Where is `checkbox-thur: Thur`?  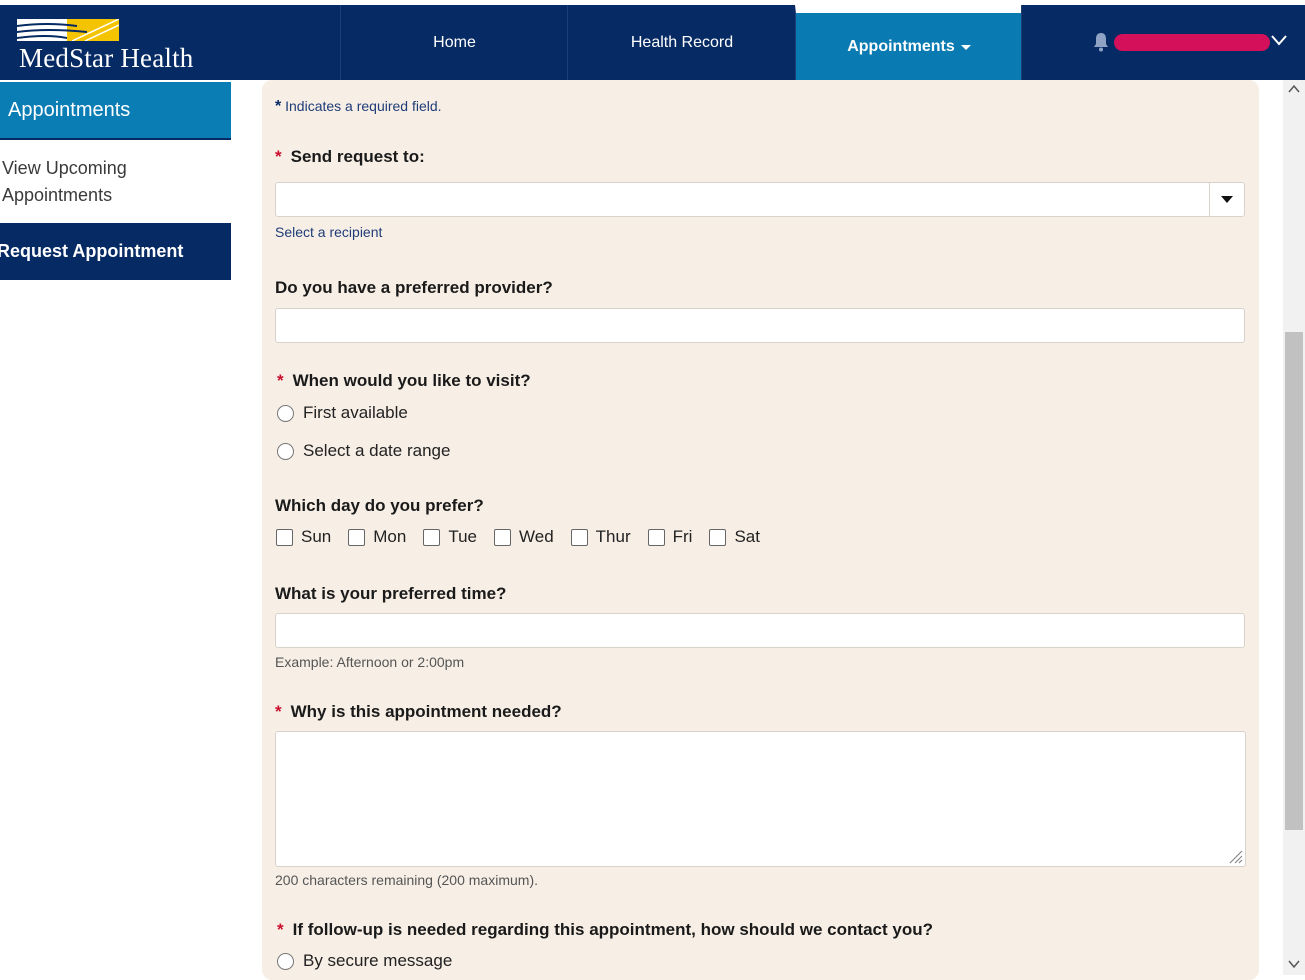
checkbox-thur: Thur is located at coordinates (600, 537).